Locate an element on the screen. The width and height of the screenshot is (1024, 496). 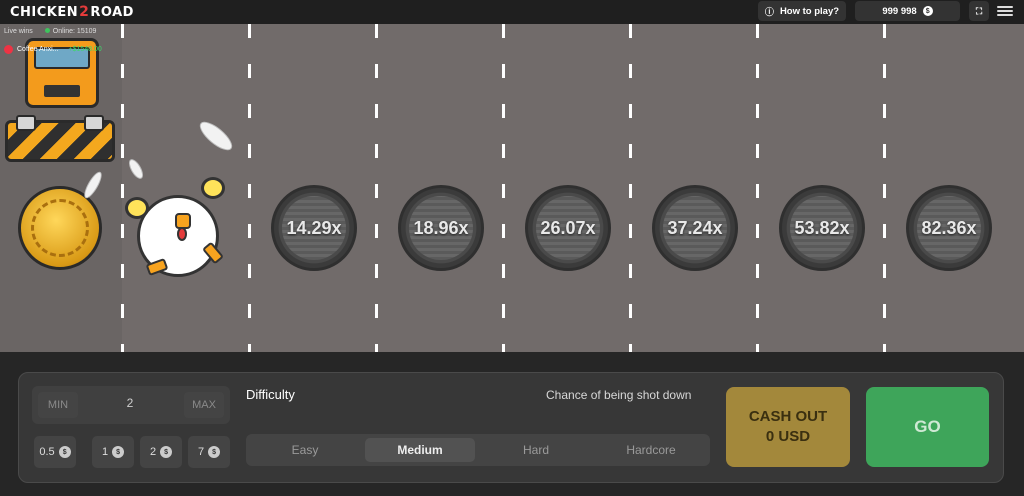
top-bar: CHICKEN2ROAD ⓘ How to play? 999 998 $ ⛶ is located at coordinates (512, 12).